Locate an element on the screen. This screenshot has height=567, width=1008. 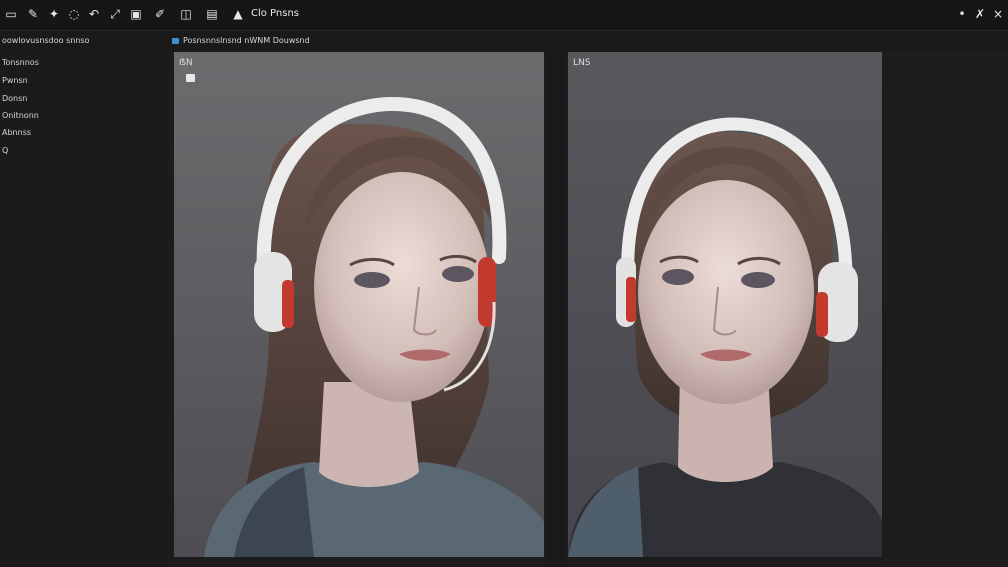
undo-icon: ↶ is located at coordinates (94, 14).